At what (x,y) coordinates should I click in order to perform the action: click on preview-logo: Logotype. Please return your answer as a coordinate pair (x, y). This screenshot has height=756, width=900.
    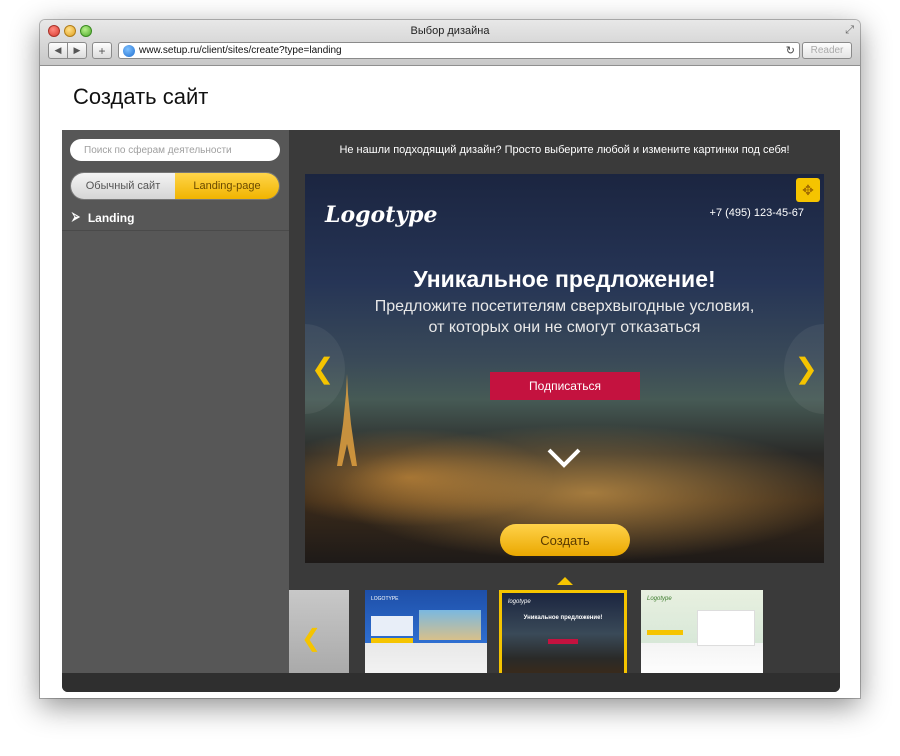
    Looking at the image, I should click on (381, 215).